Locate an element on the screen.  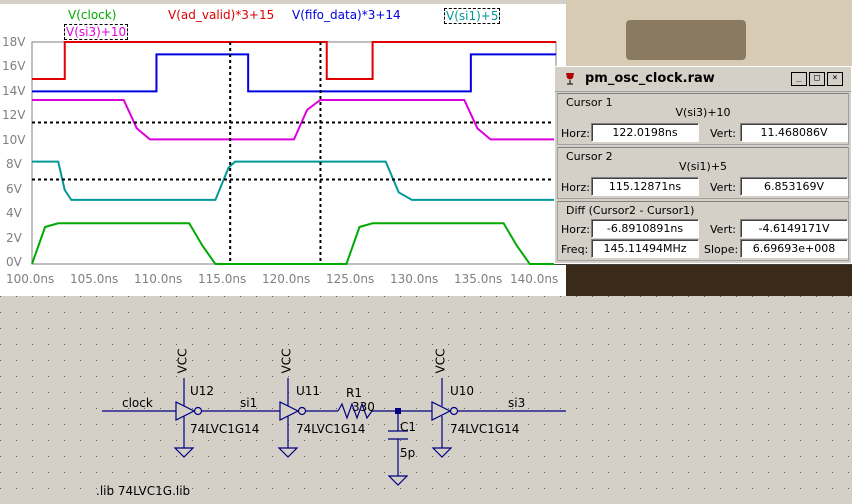
r1-label: R1 is located at coordinates (354, 393).